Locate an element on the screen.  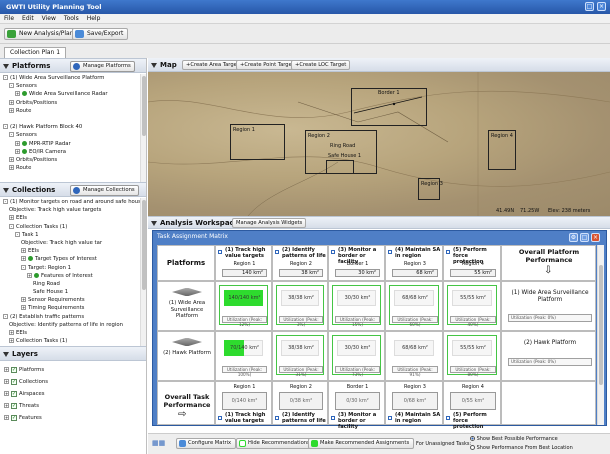
assignment-cell: 38/38 km² Utilization (Peak: 3%) is located at coordinates (300, 306).